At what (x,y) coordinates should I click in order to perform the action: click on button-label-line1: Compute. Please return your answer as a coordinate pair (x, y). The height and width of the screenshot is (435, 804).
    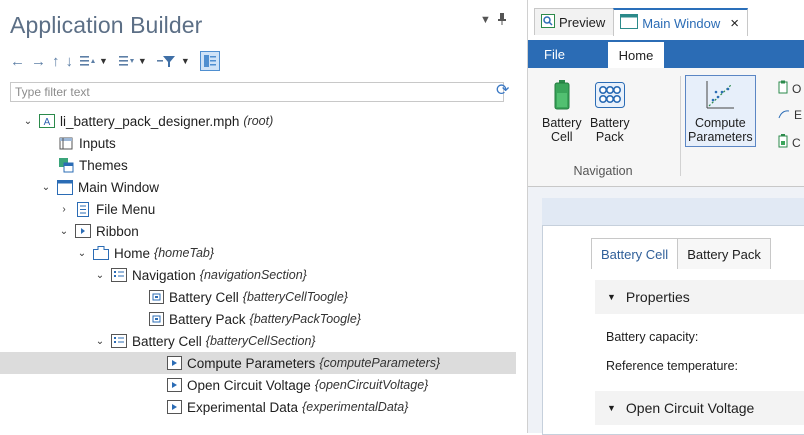
    Looking at the image, I should click on (720, 123).